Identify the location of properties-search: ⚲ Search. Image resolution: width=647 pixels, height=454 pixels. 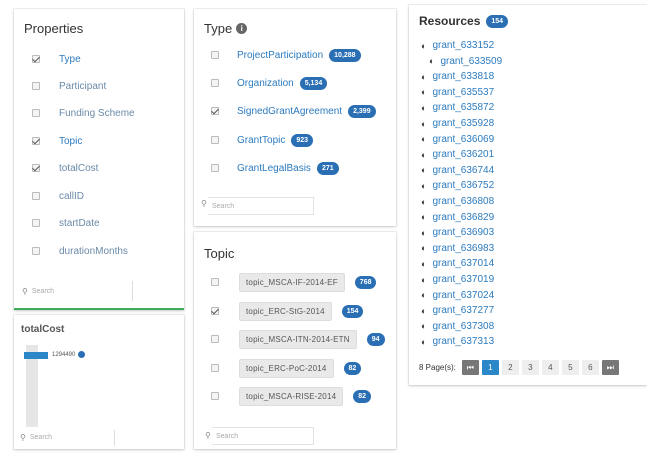
(38, 291).